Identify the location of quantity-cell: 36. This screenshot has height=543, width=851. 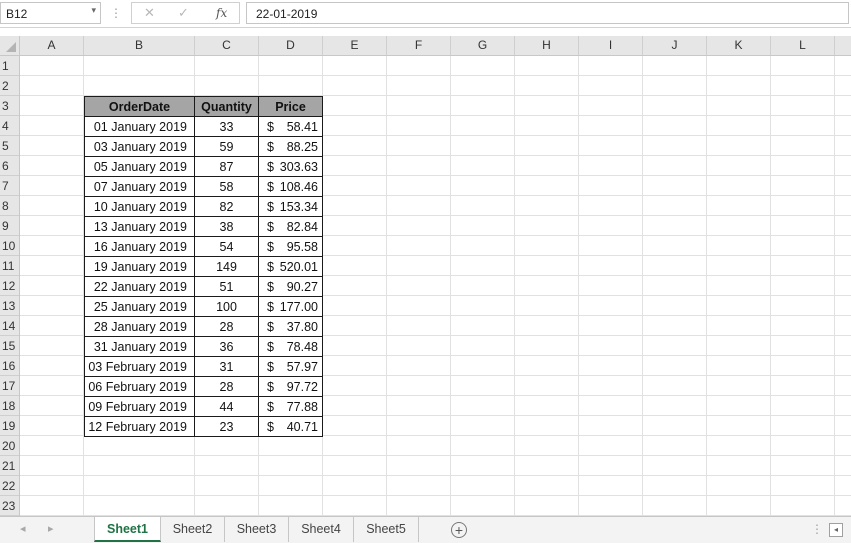
(226, 346).